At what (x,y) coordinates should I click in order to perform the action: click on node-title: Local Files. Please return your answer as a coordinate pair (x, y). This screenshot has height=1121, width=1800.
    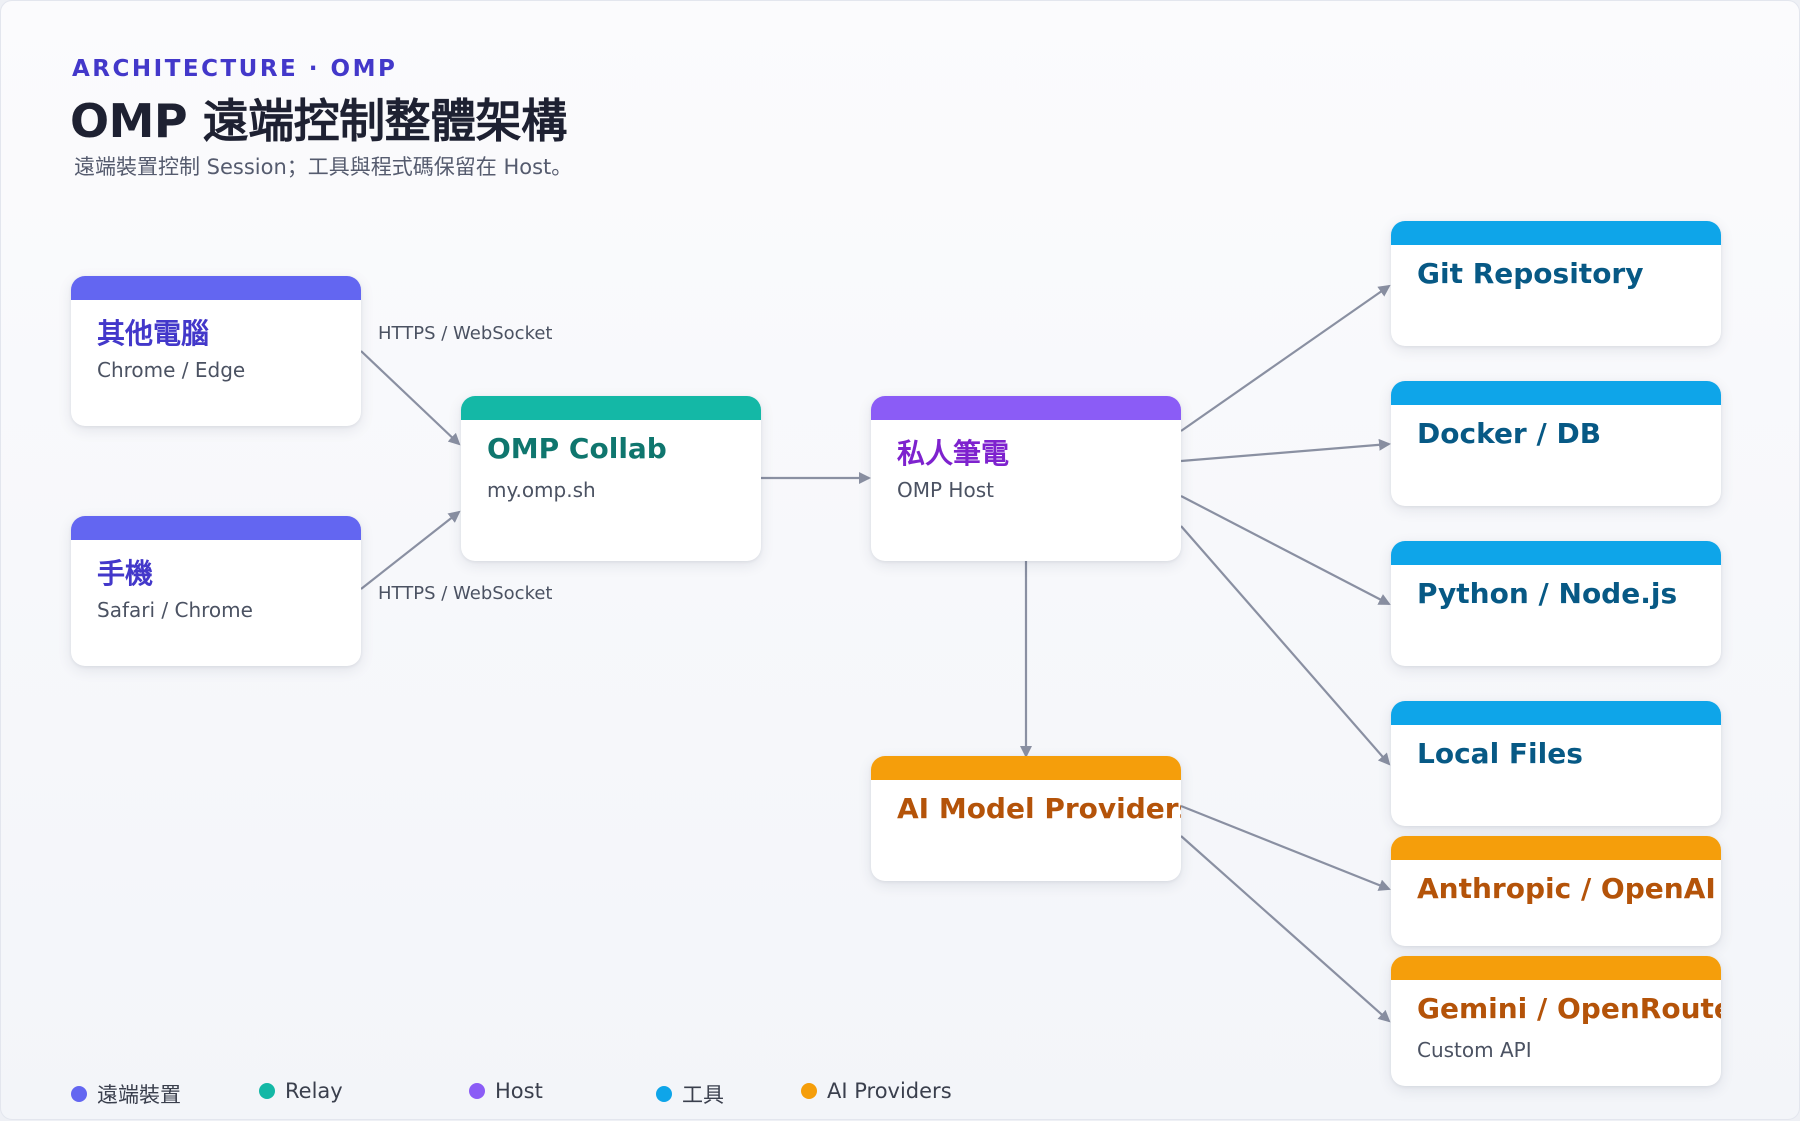
    Looking at the image, I should click on (1500, 753).